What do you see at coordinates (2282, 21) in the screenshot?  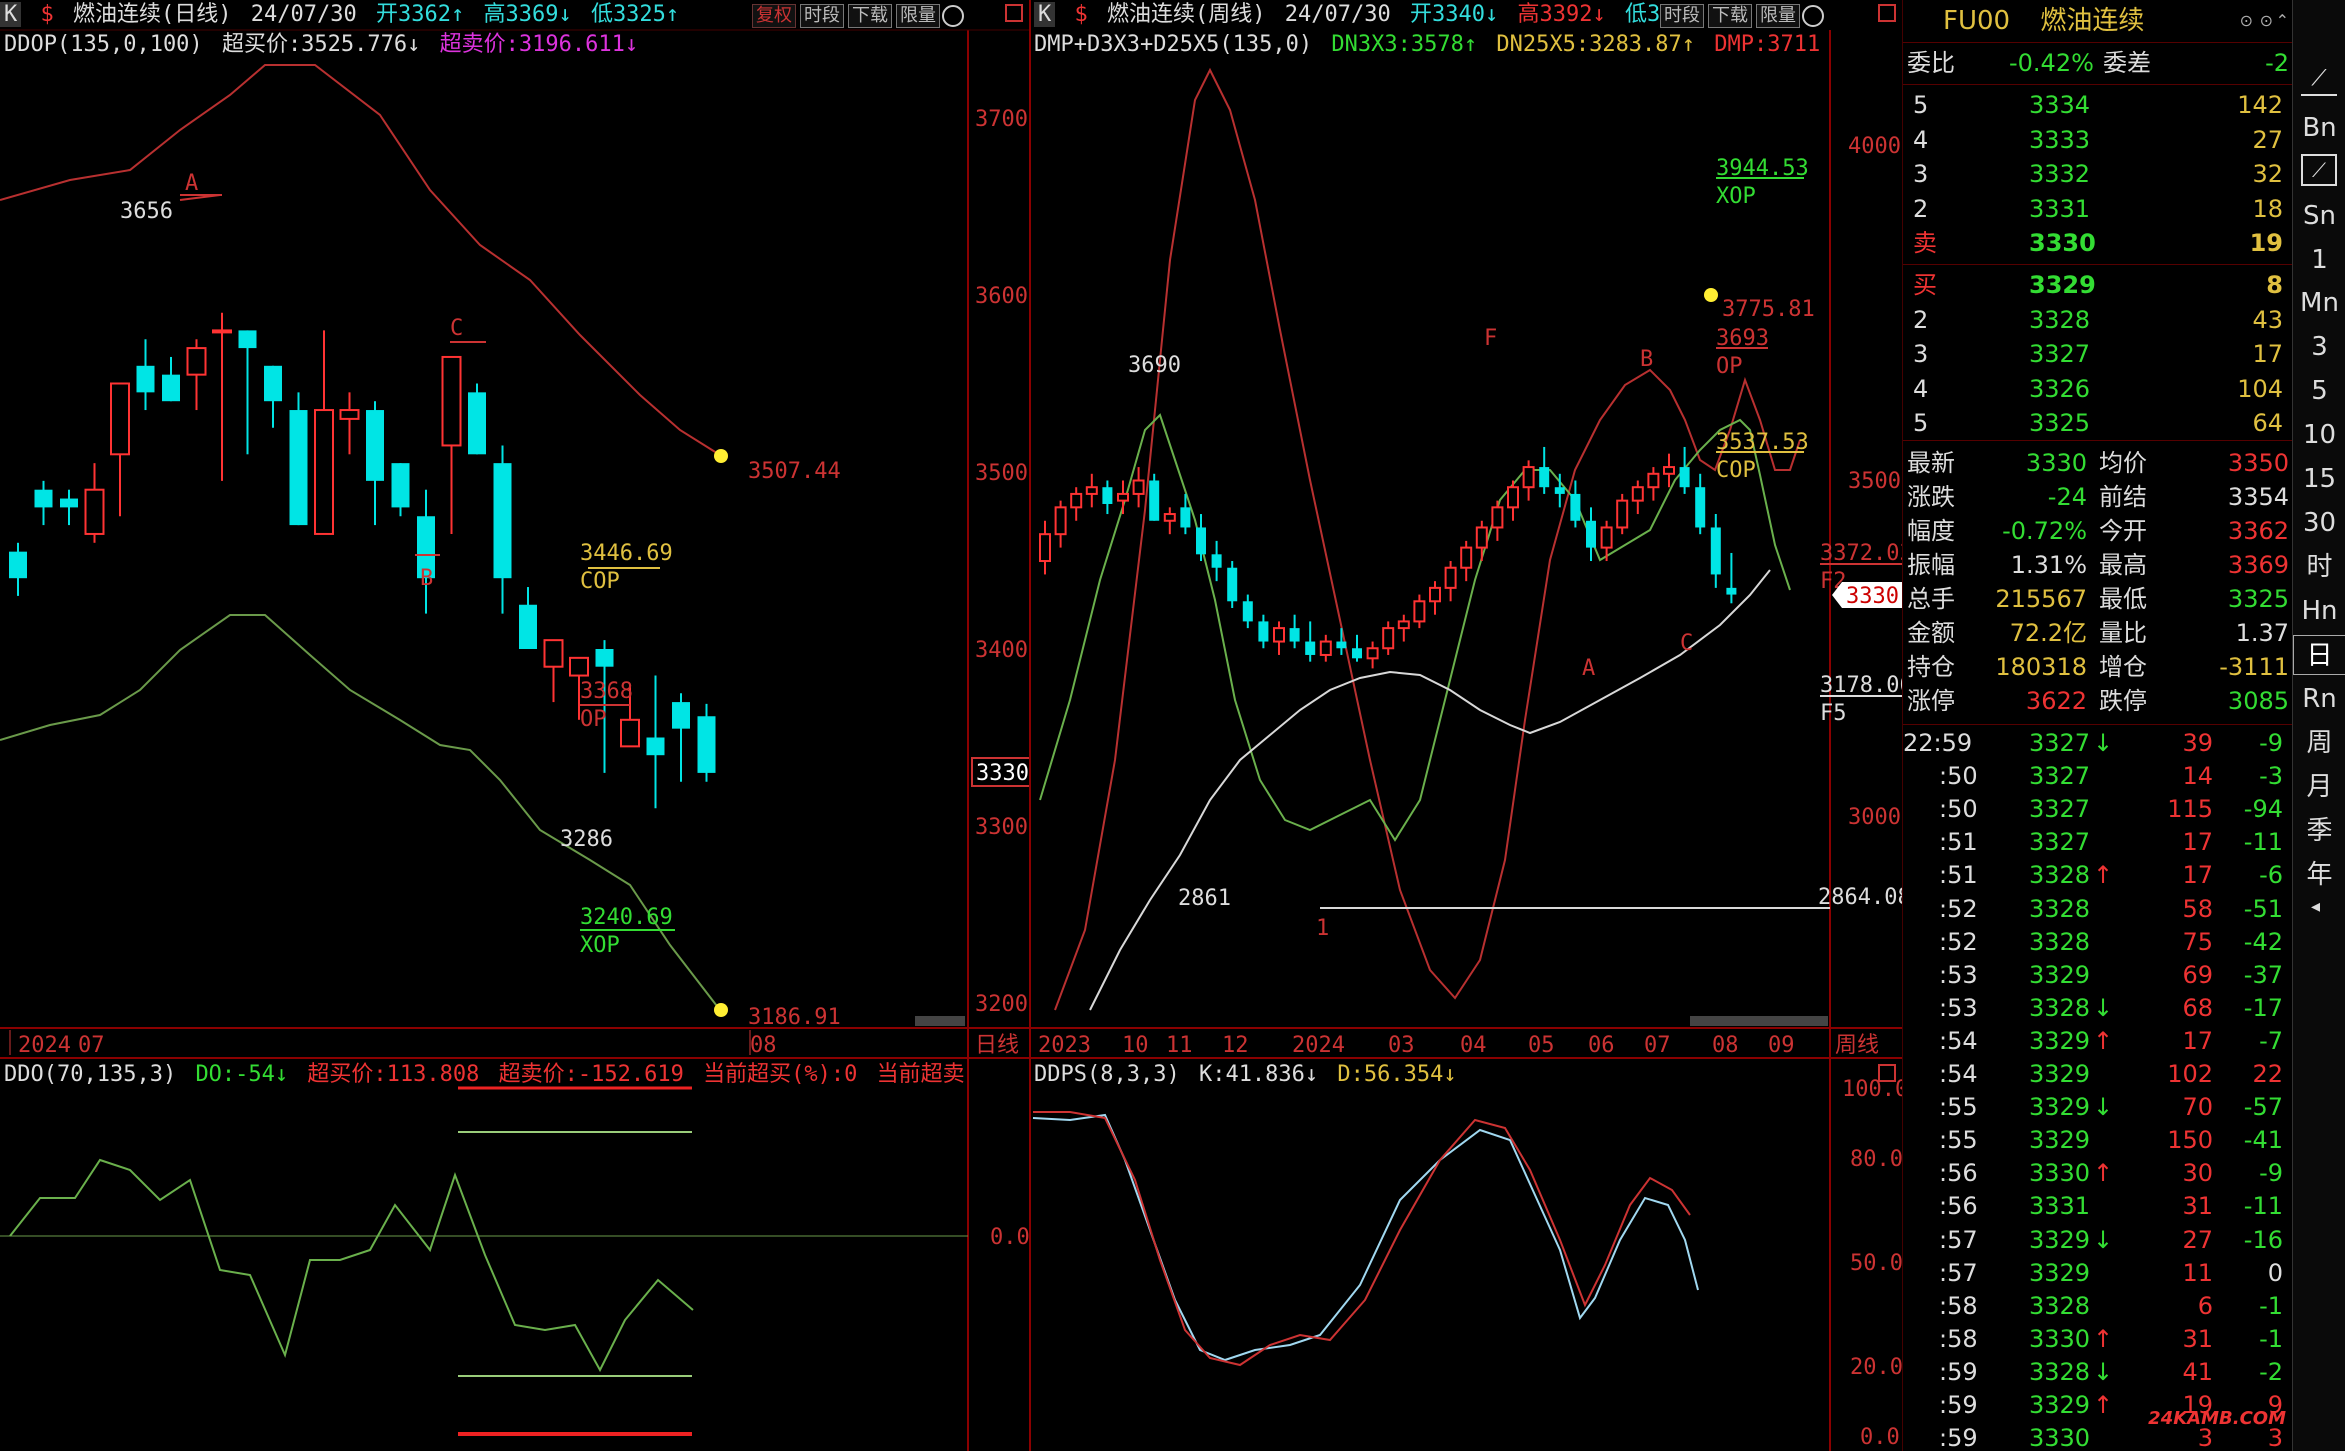 I see `collapse-icon: ⌃` at bounding box center [2282, 21].